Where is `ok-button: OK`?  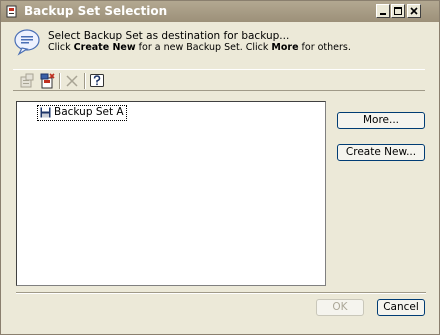 ok-button: OK is located at coordinates (340, 307).